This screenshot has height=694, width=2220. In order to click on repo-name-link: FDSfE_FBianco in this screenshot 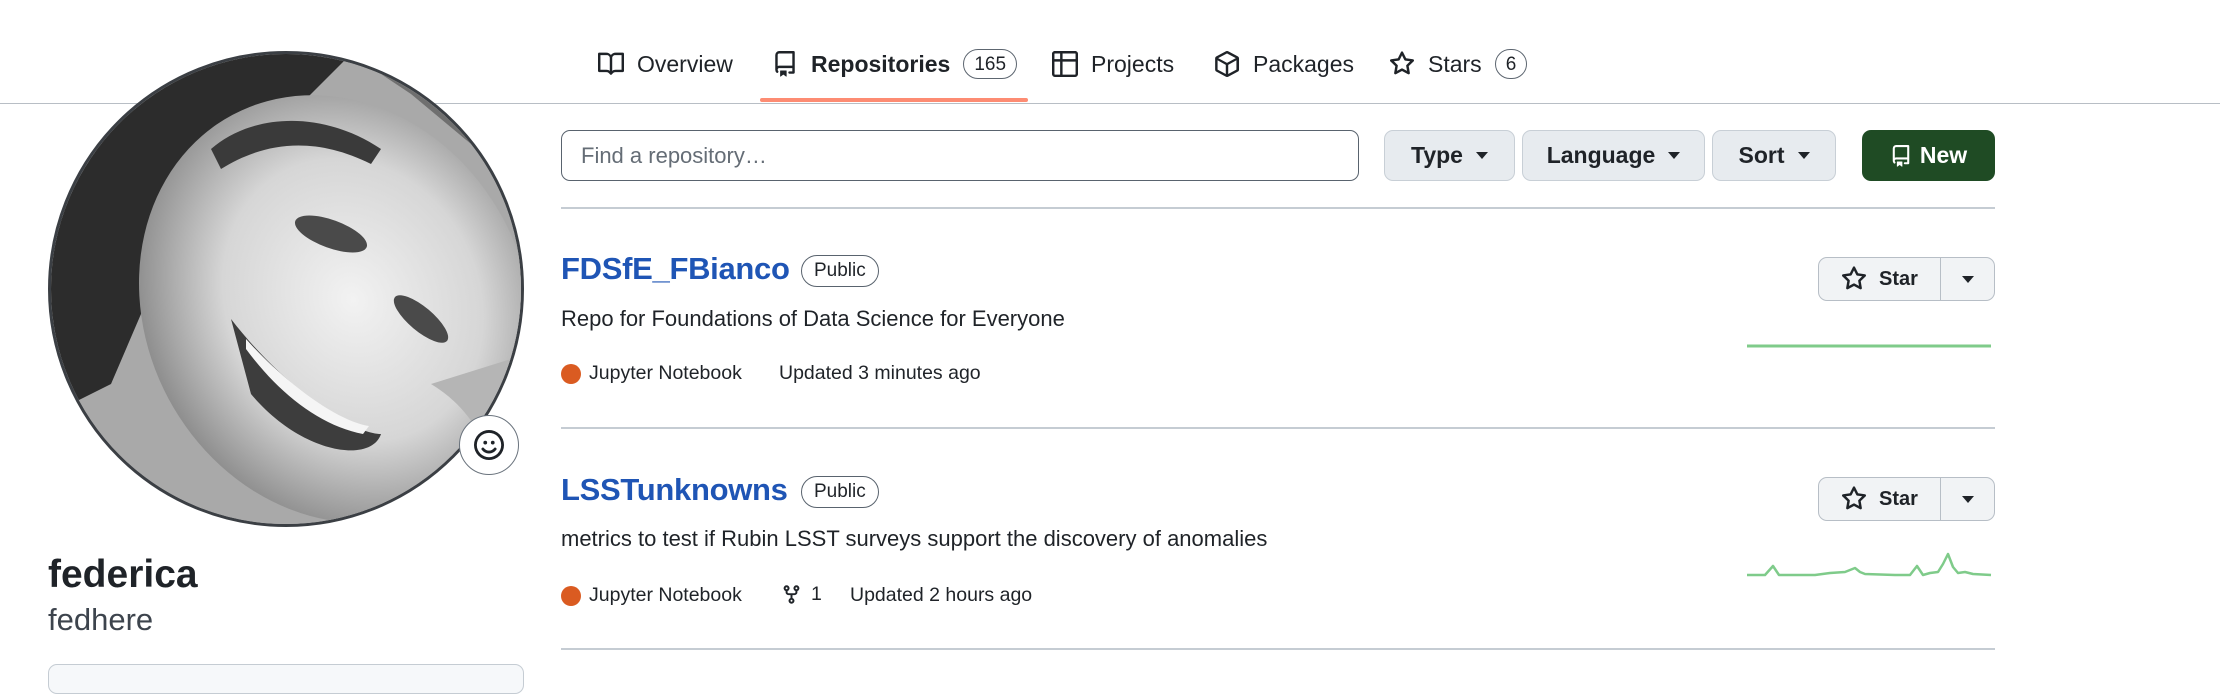, I will do `click(675, 269)`.